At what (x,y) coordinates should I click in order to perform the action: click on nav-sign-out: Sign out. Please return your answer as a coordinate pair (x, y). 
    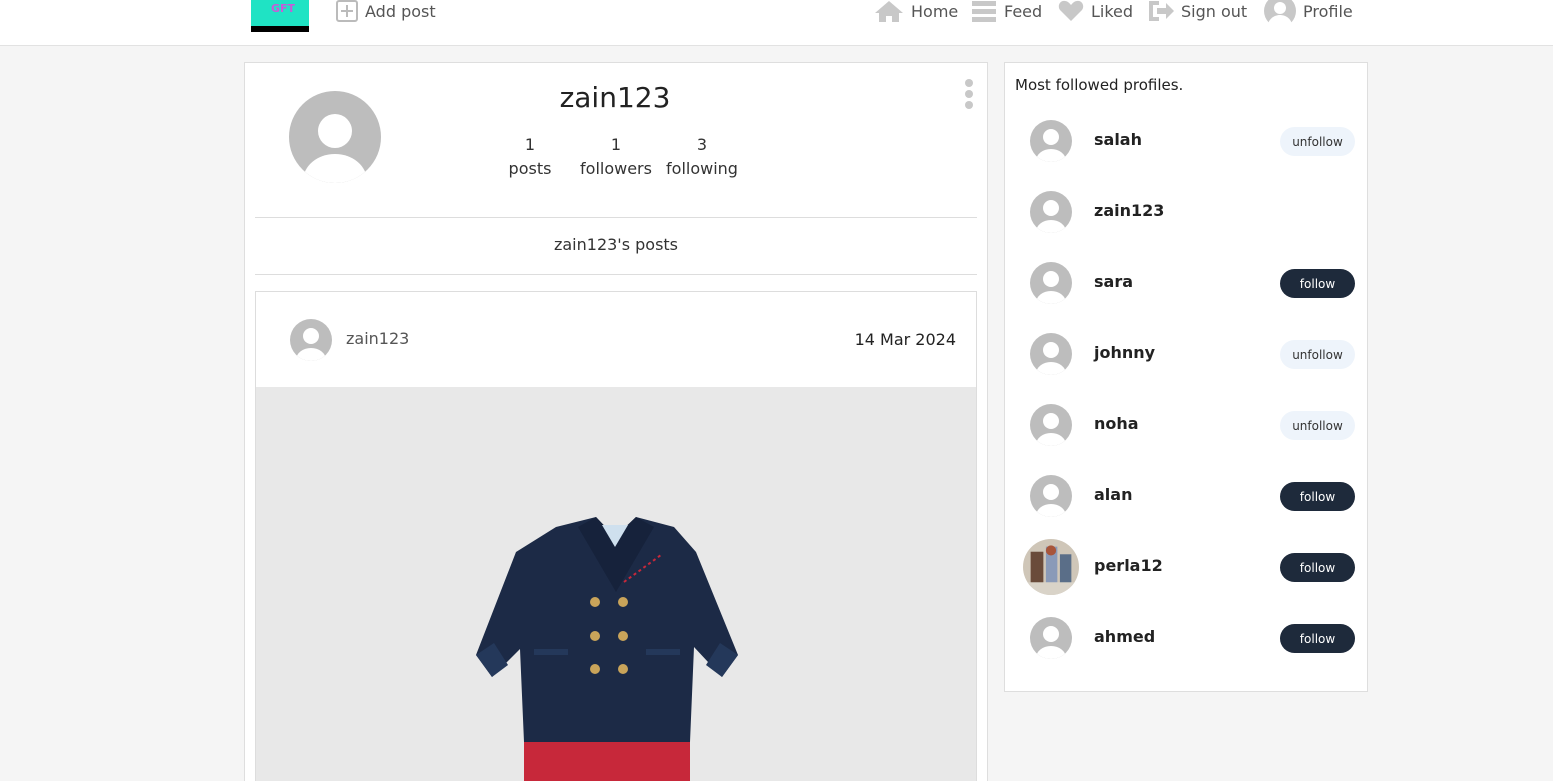
    Looking at the image, I should click on (1197, 11).